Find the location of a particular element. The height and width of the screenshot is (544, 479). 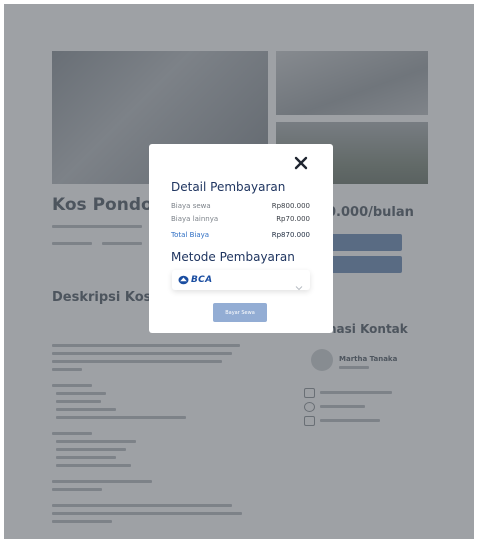

rent-fee-label: Biaya sewa is located at coordinates (191, 206).